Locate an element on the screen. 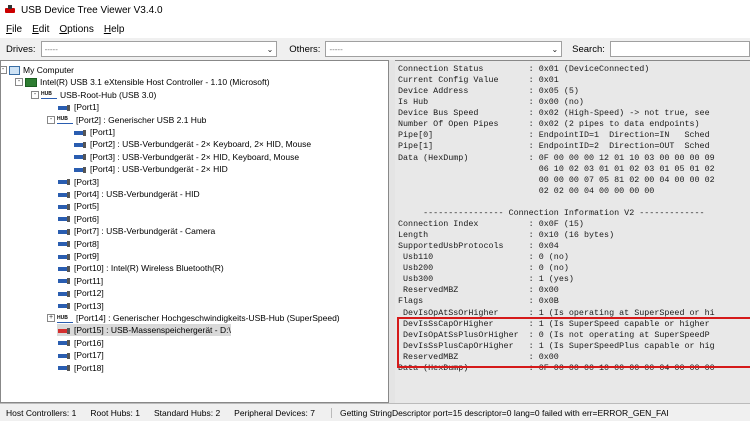 This screenshot has height=421, width=750. tree-item-label: [Port17] is located at coordinates (89, 355).